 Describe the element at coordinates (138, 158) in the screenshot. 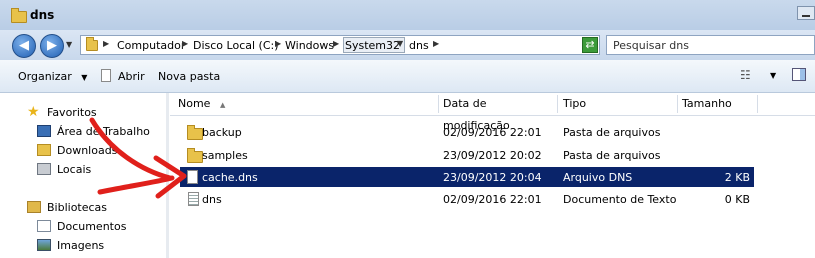

I see `annotation-arrow-icon` at that location.